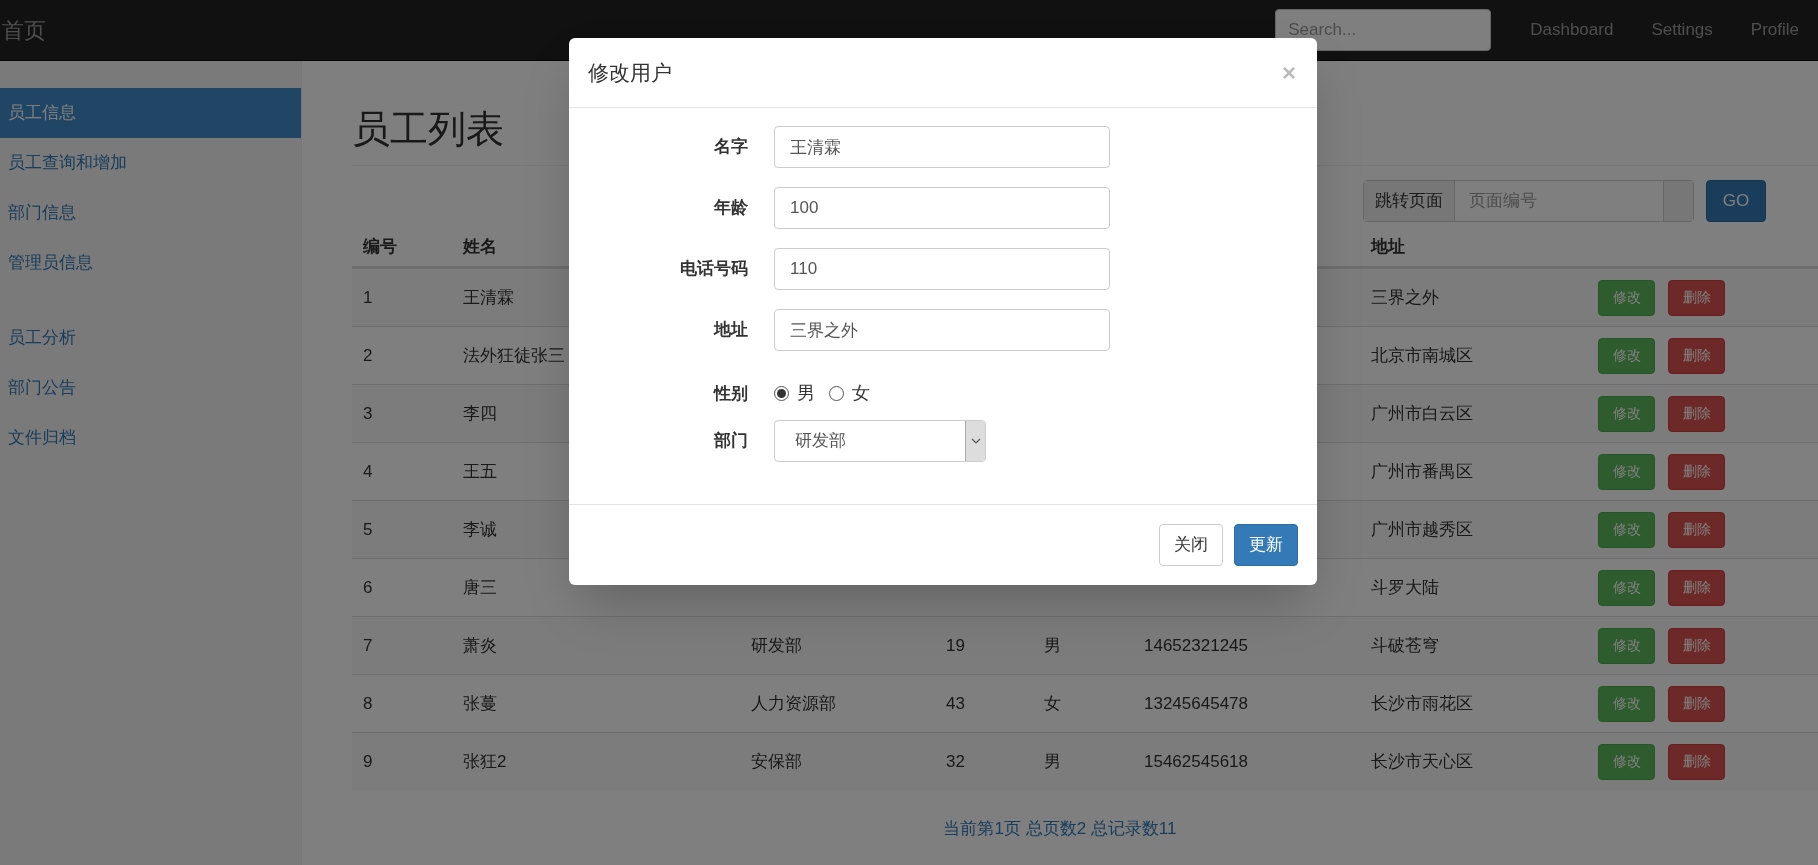 This screenshot has width=1818, height=865. Describe the element at coordinates (480, 529) in the screenshot. I see `table-cell: 李诚` at that location.